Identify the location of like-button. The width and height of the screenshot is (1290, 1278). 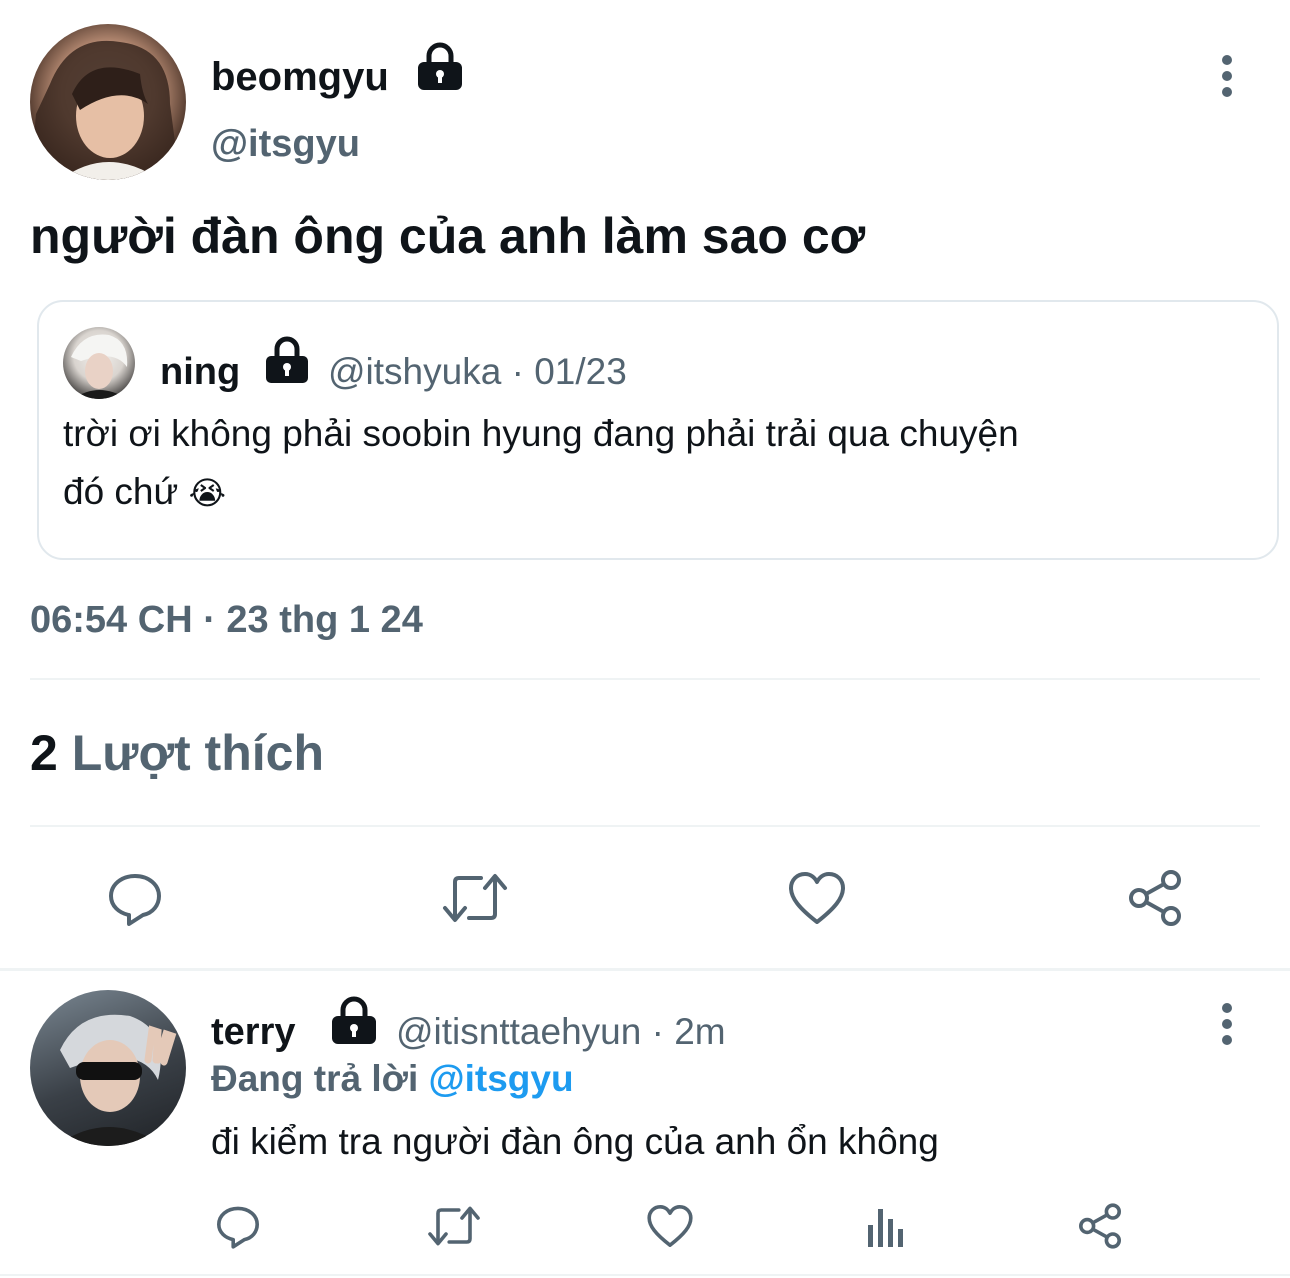
(817, 898).